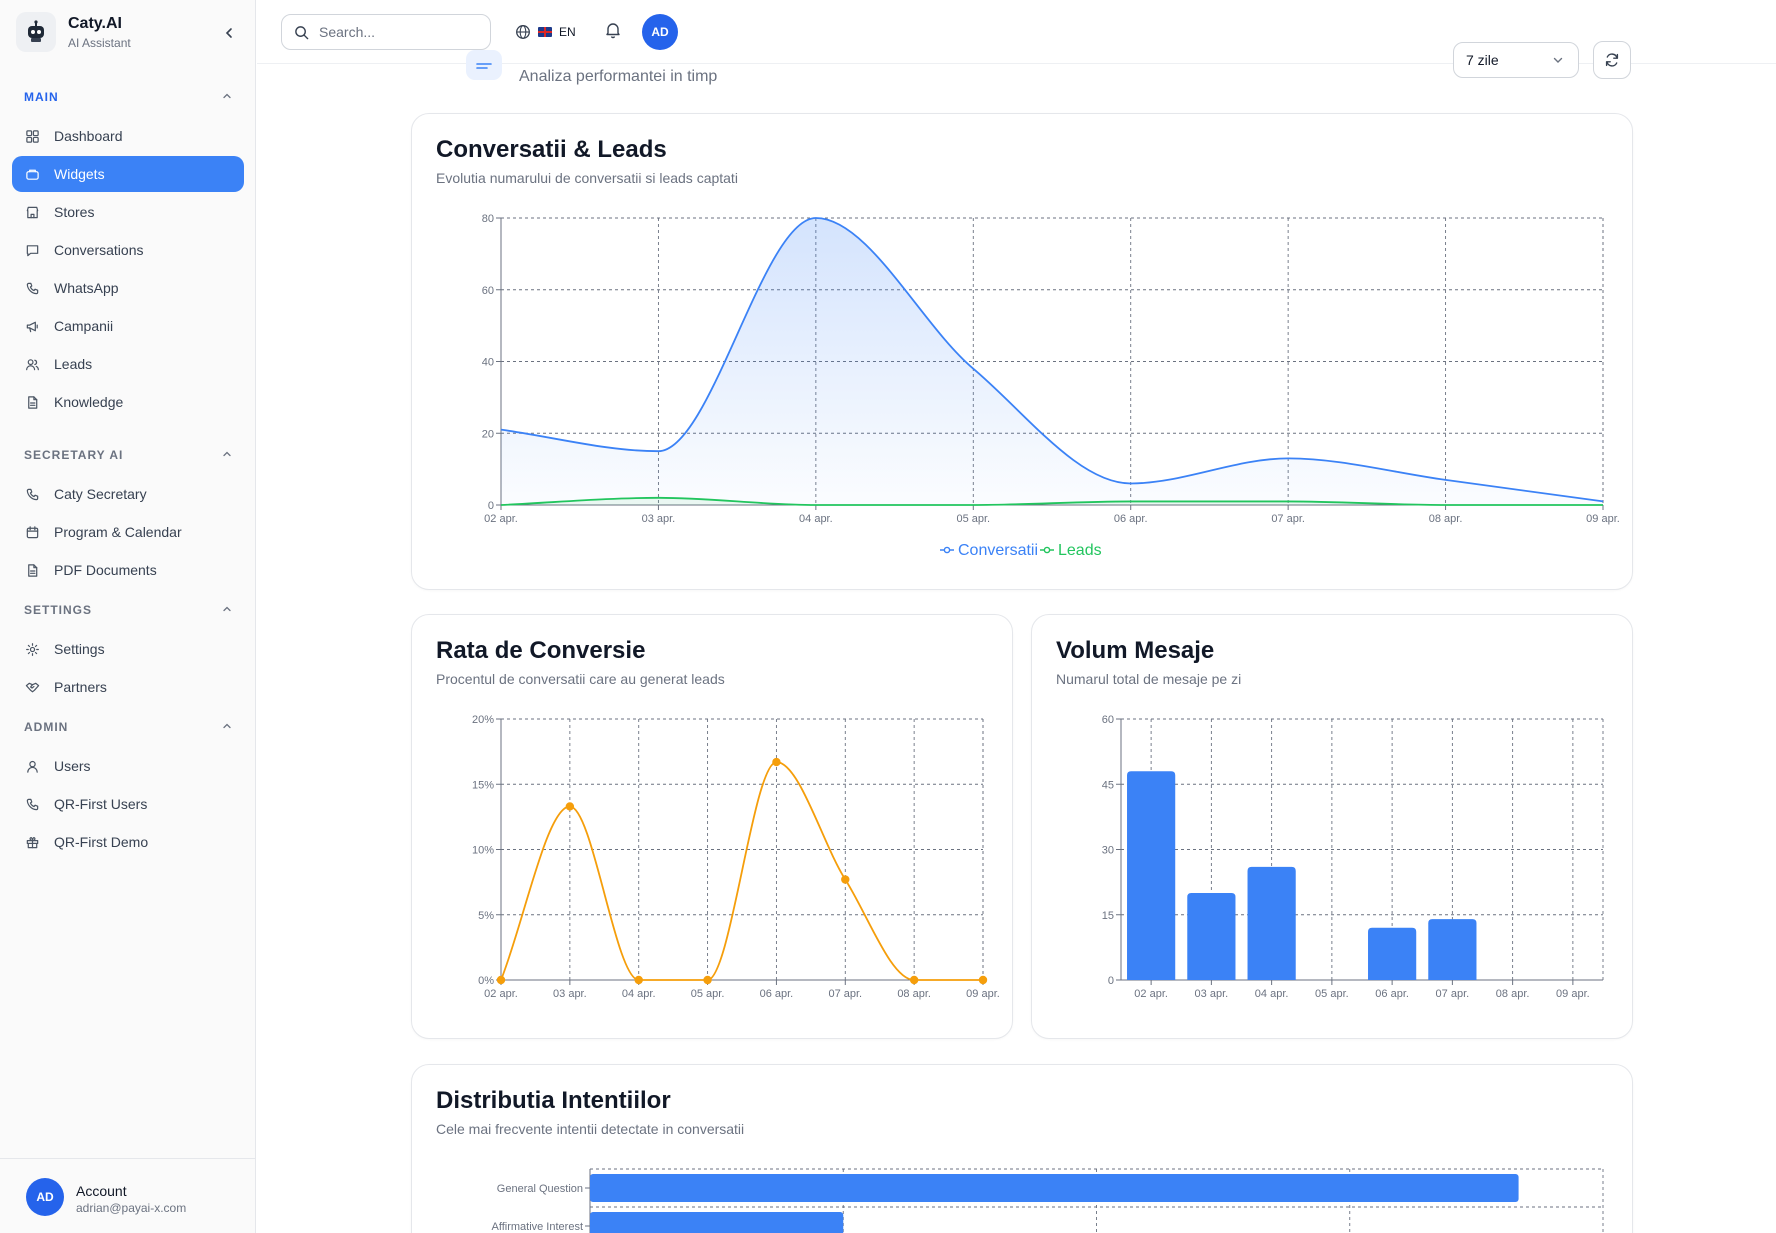  What do you see at coordinates (45, 1197) in the screenshot?
I see `avatar: AD` at bounding box center [45, 1197].